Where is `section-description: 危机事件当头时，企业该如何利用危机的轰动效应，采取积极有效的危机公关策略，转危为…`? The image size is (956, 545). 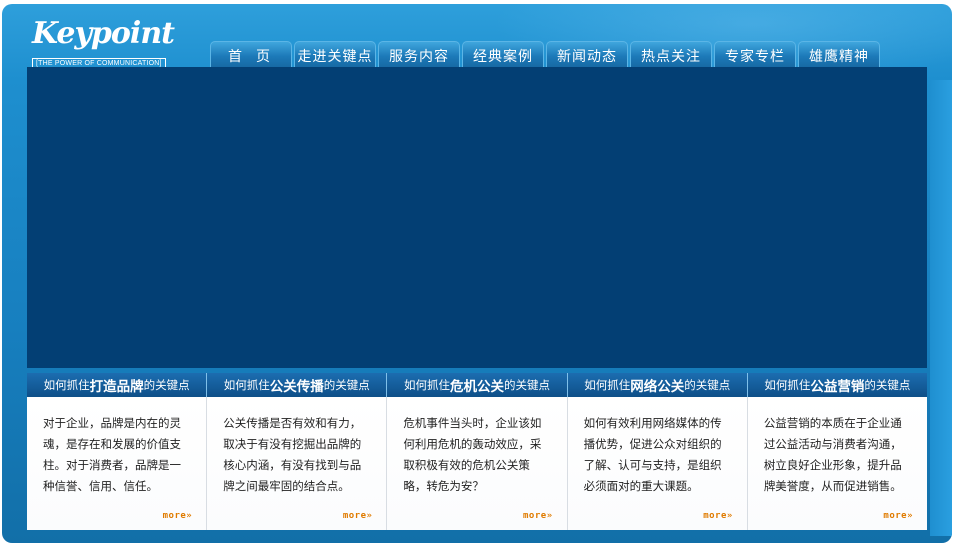 section-description: 危机事件当头时，企业该如何利用危机的轰动效应，采取积极有效的危机公关策略，转危为… is located at coordinates (472, 454).